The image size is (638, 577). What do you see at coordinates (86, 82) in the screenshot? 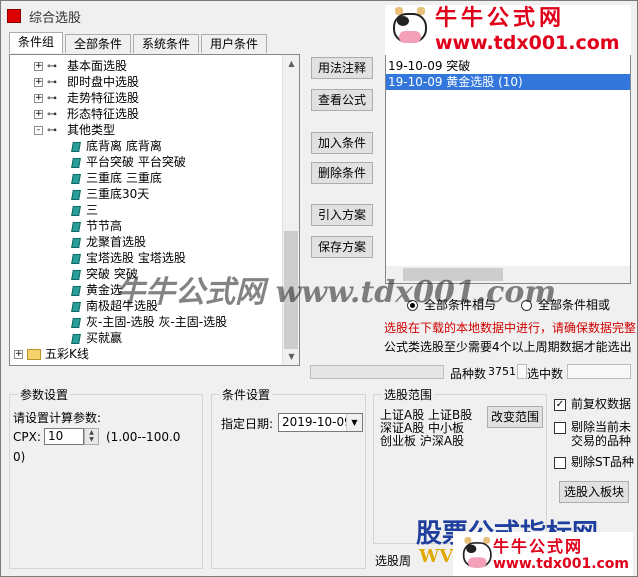
I see `tree-group-item: + ⊶ 即时盘中选股` at bounding box center [86, 82].